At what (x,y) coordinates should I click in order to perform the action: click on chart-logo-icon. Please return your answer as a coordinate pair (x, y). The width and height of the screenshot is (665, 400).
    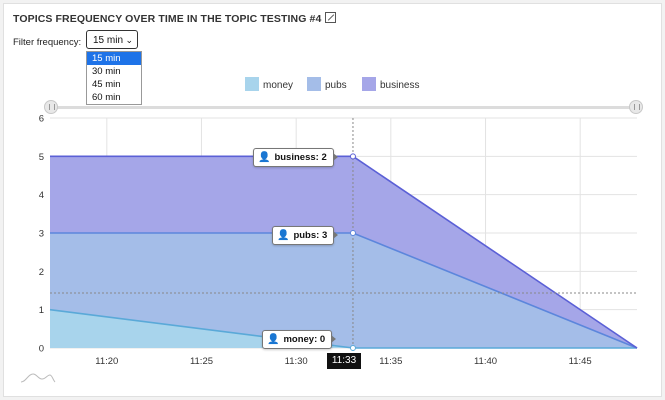
    Looking at the image, I should click on (38, 378).